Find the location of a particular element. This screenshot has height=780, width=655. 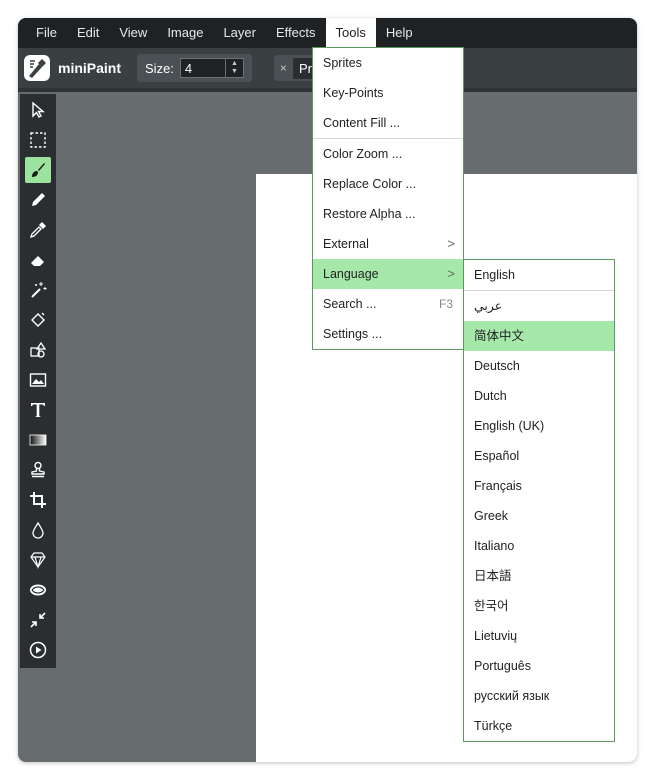

close-icon: × is located at coordinates (283, 68).